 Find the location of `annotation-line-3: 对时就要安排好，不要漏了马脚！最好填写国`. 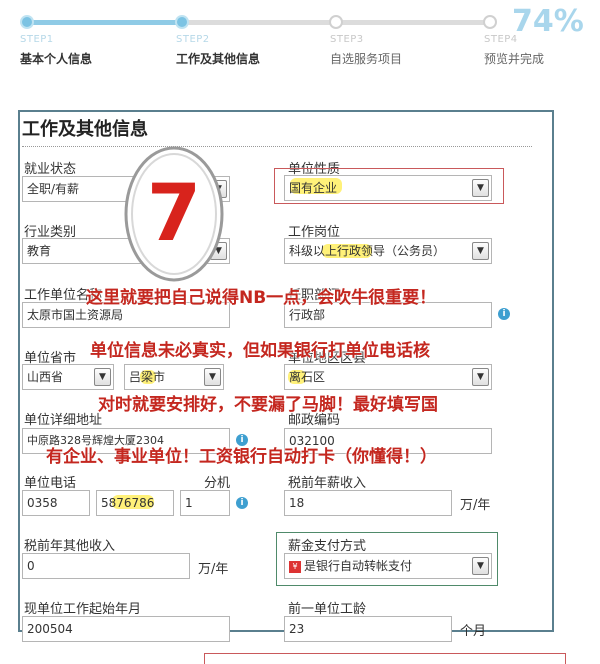

annotation-line-3: 对时就要安排好，不要漏了马脚！最好填写国 is located at coordinates (268, 405).